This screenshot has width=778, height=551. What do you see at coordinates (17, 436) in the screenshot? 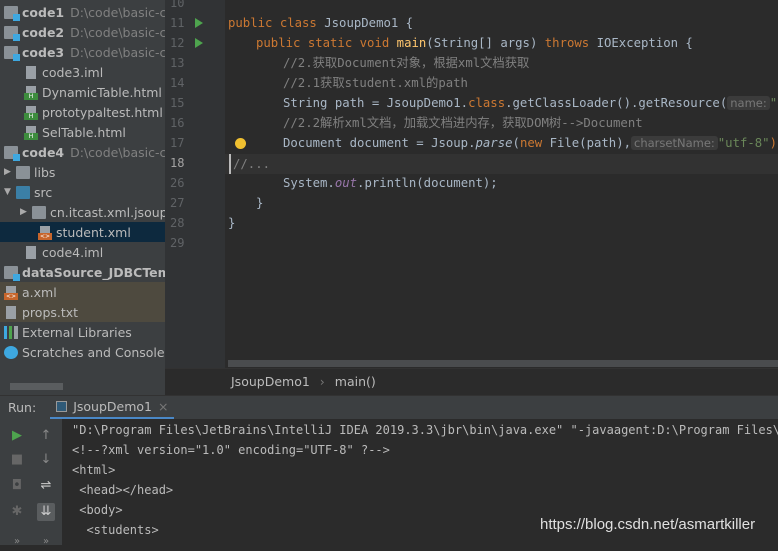
I see `rerun-icon: ▶` at bounding box center [17, 436].